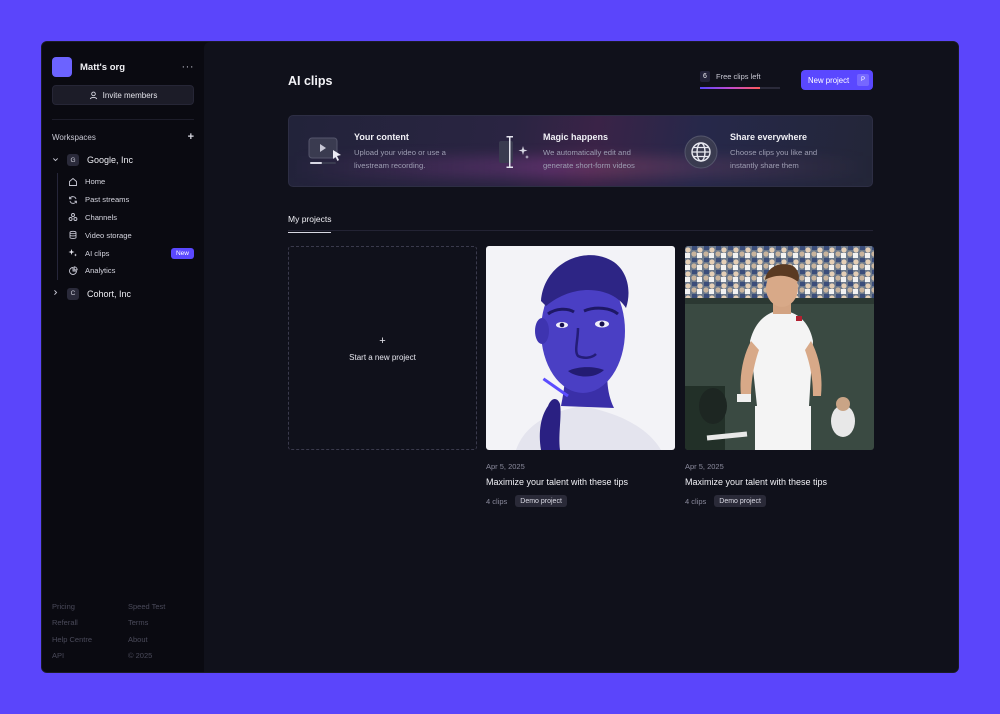 The image size is (1000, 714). Describe the element at coordinates (57, 293) in the screenshot. I see `chevron-right-icon` at that location.